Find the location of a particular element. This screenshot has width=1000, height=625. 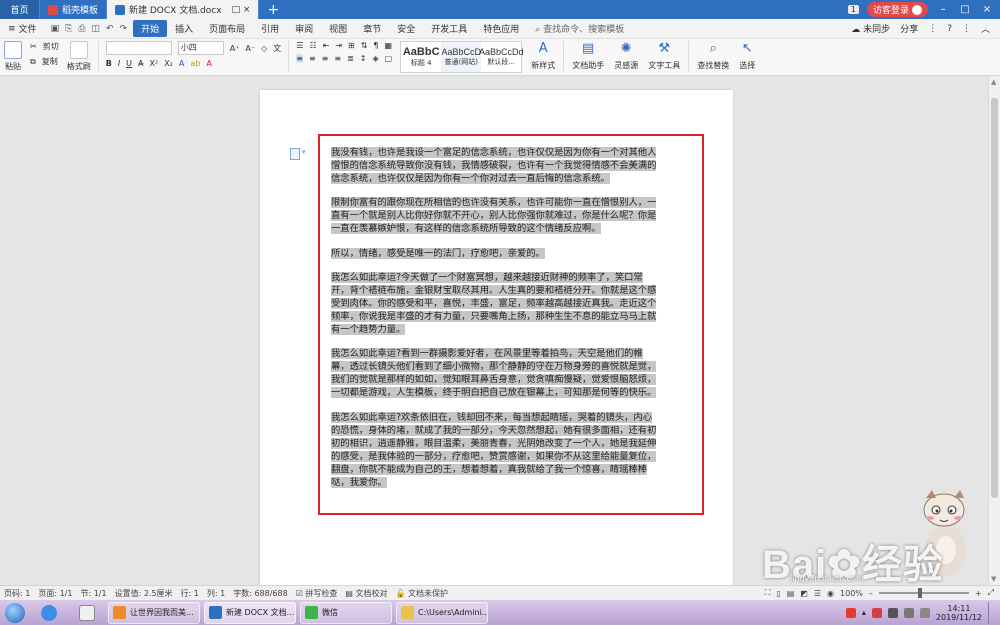

font-size-select: 小四 is located at coordinates (200, 48).